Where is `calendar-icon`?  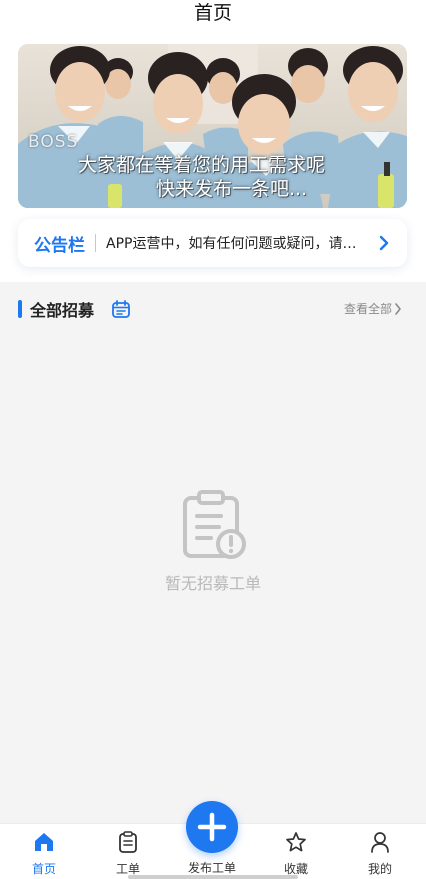
calendar-icon is located at coordinates (121, 309).